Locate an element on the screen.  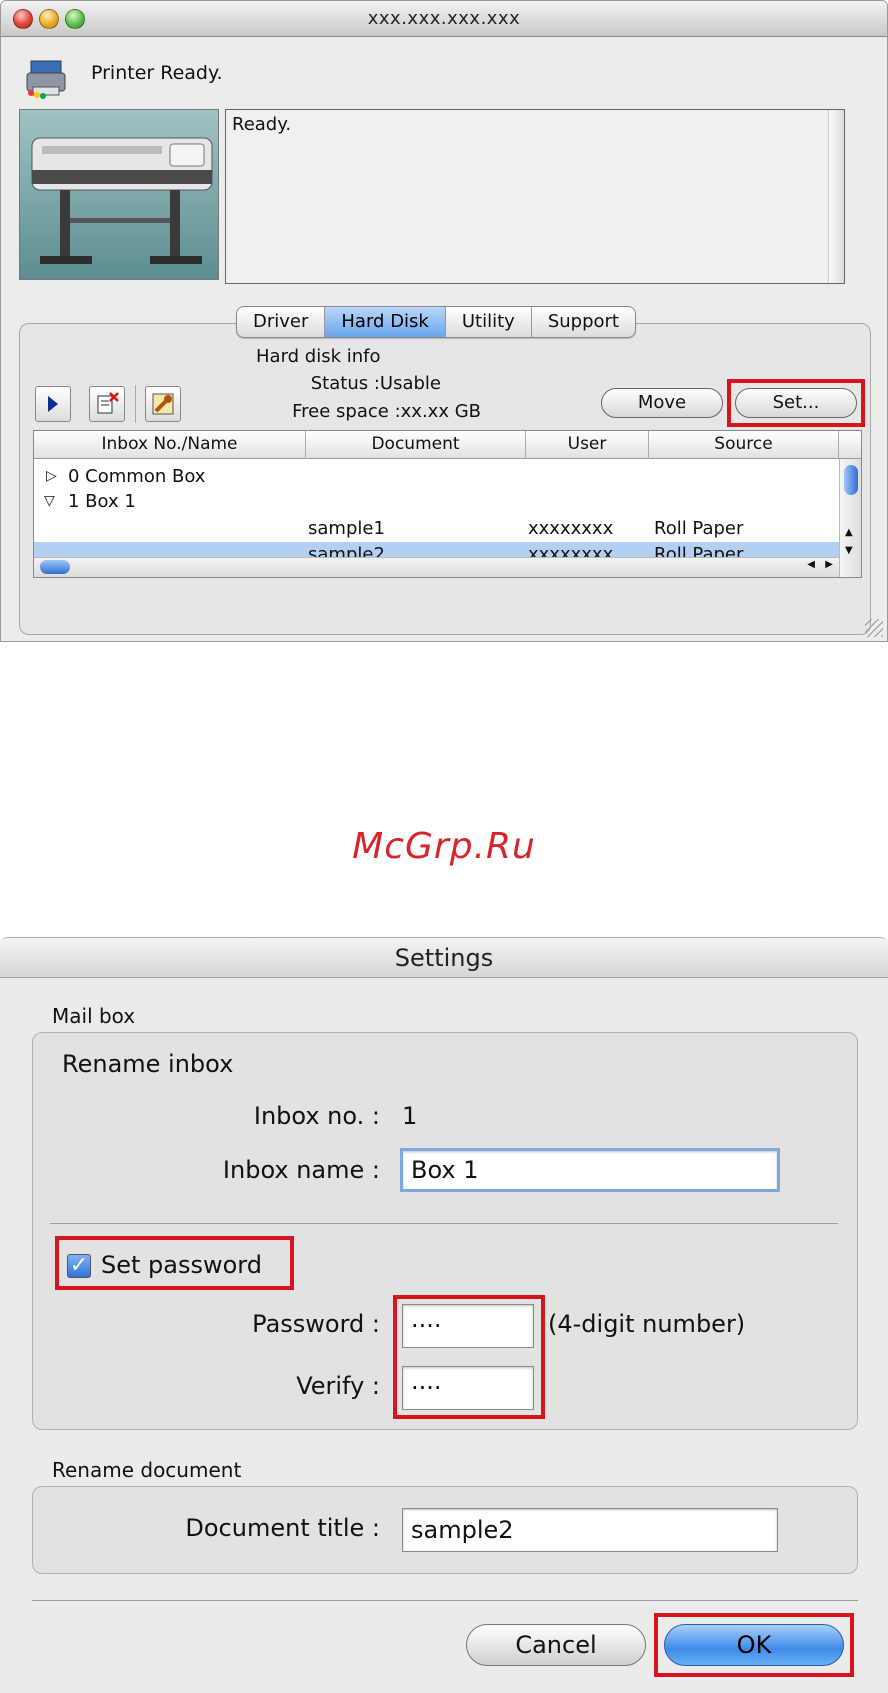
disk-status-value: Usable is located at coordinates (410, 383).